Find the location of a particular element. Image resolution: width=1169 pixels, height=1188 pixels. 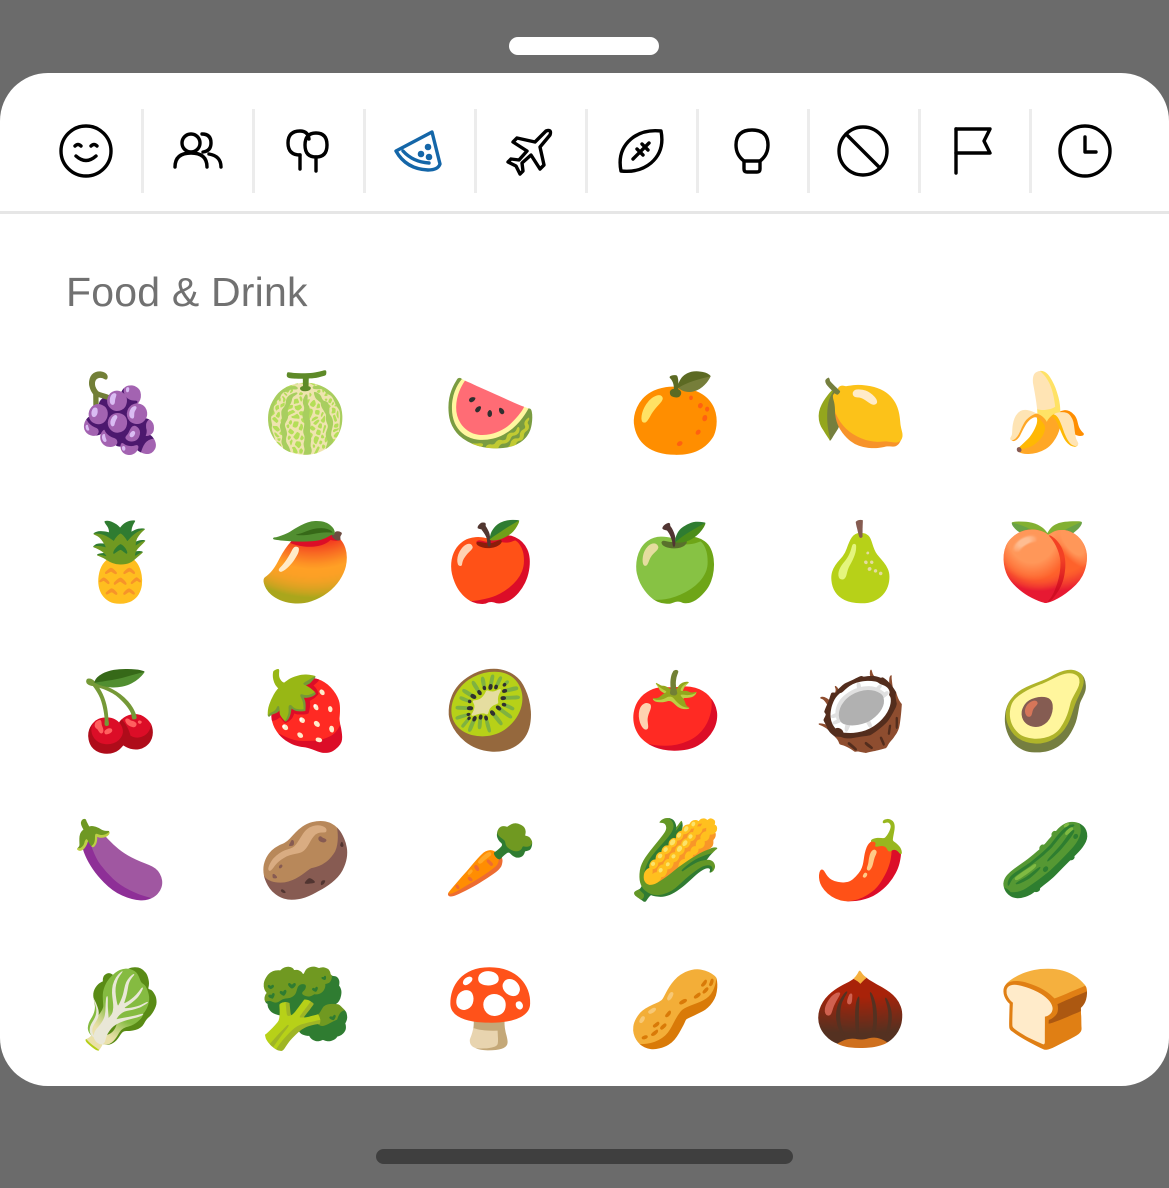

emoji-glyph: 🥔 is located at coordinates (305, 859).